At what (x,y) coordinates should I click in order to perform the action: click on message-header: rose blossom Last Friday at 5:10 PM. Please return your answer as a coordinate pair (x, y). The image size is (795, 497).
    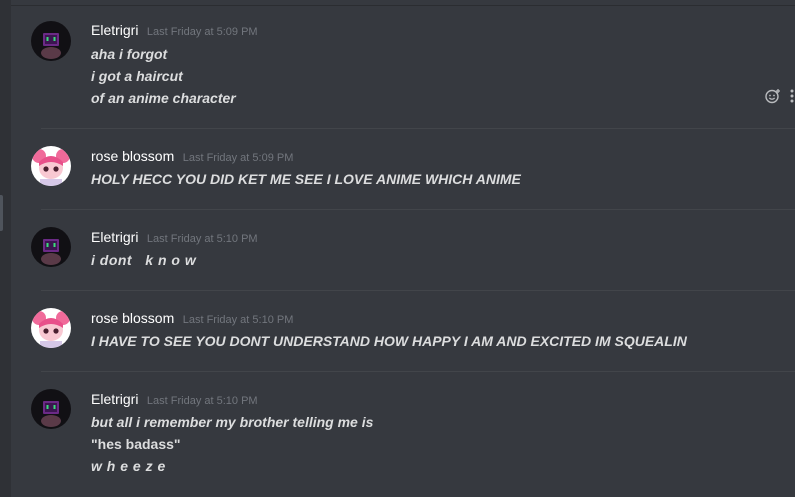
    Looking at the image, I should click on (192, 319).